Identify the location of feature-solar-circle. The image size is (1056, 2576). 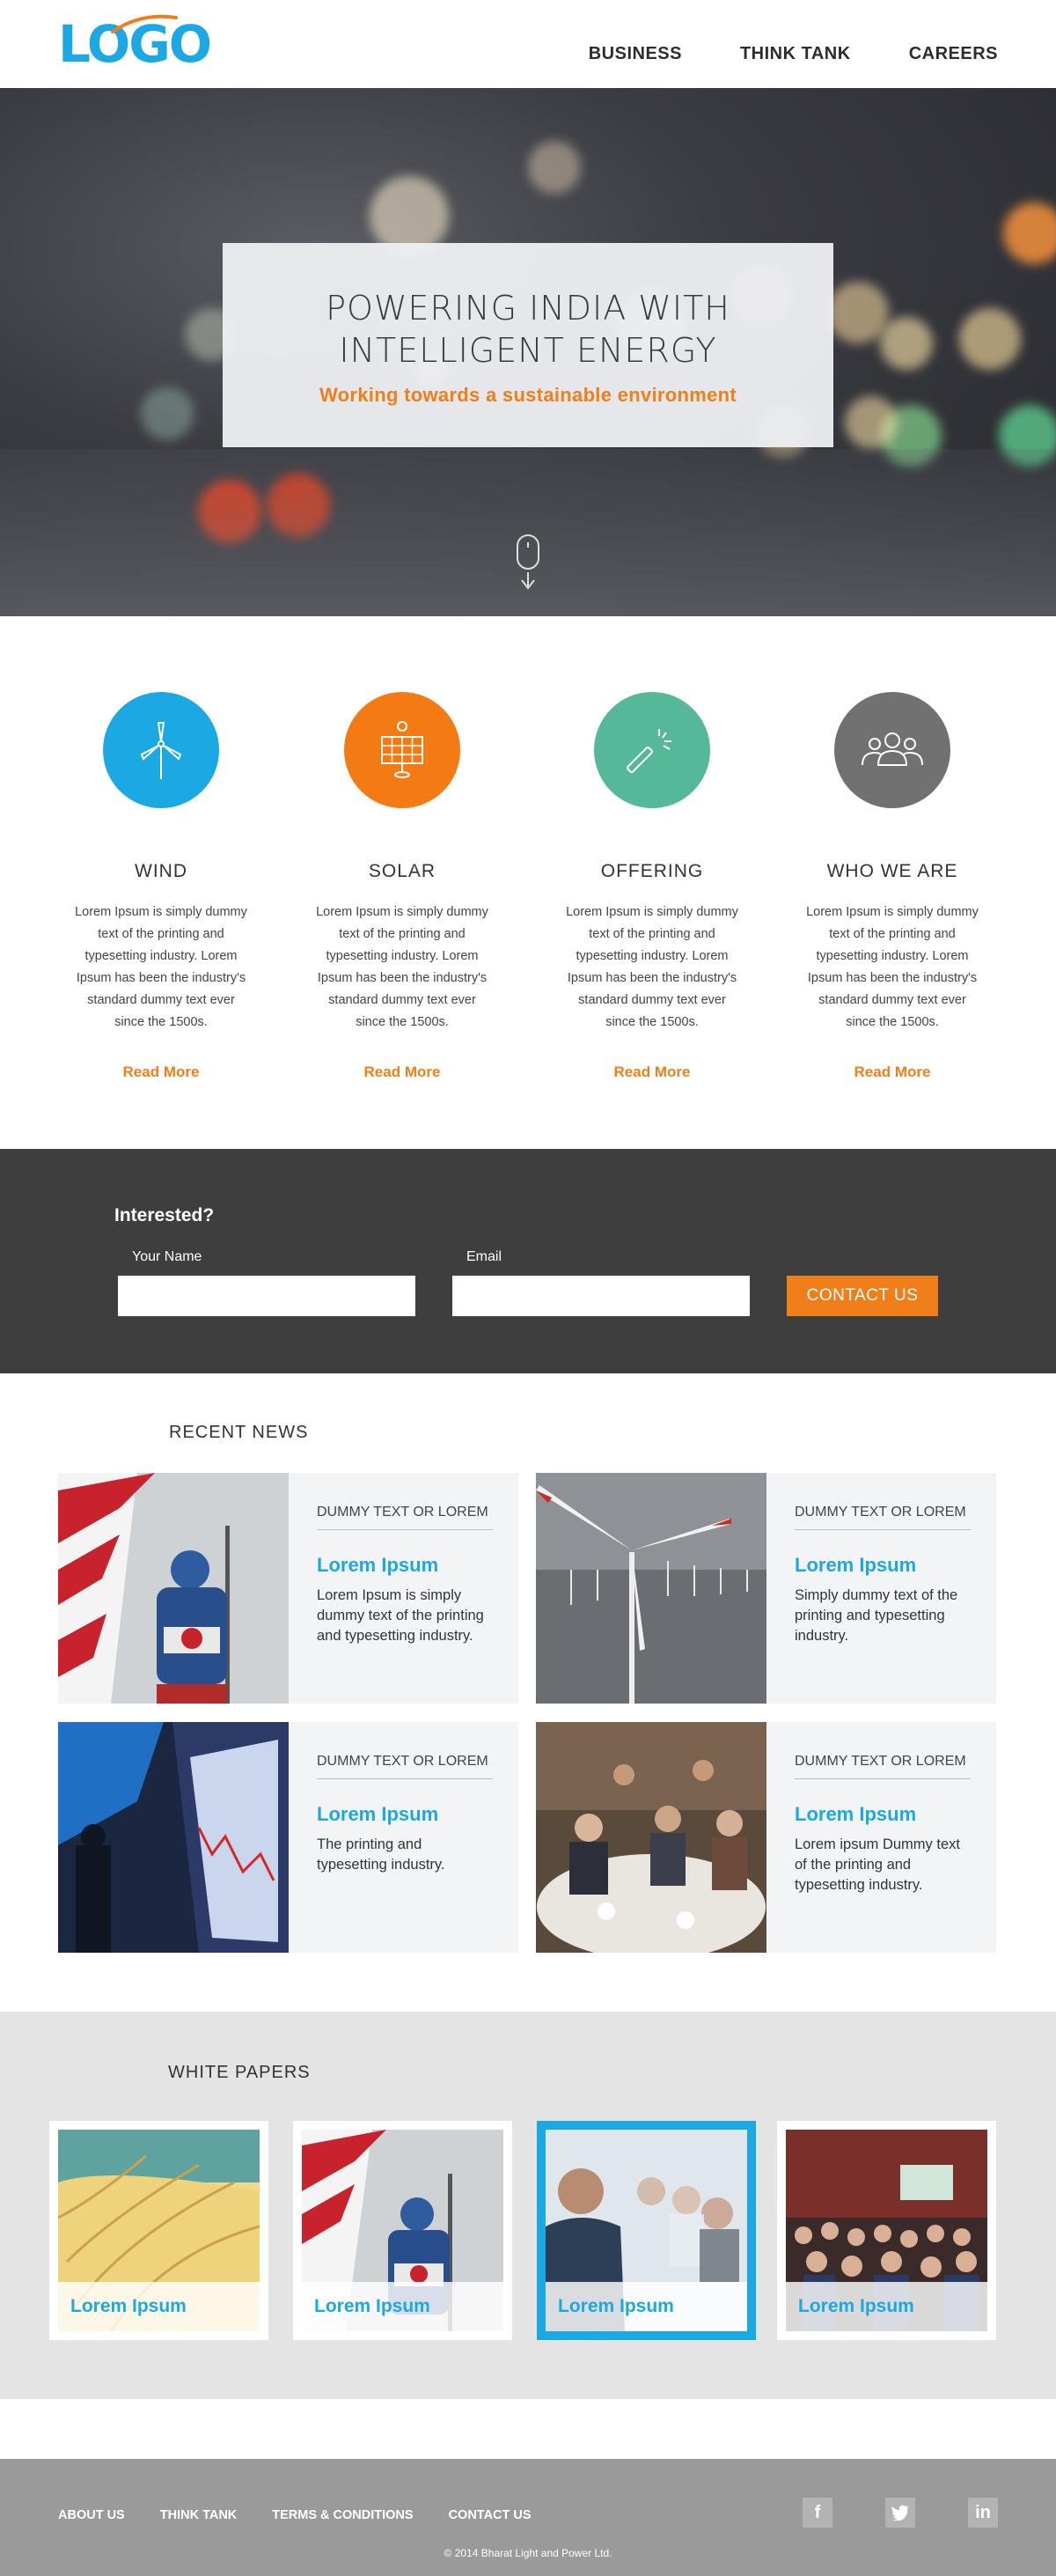
(402, 750).